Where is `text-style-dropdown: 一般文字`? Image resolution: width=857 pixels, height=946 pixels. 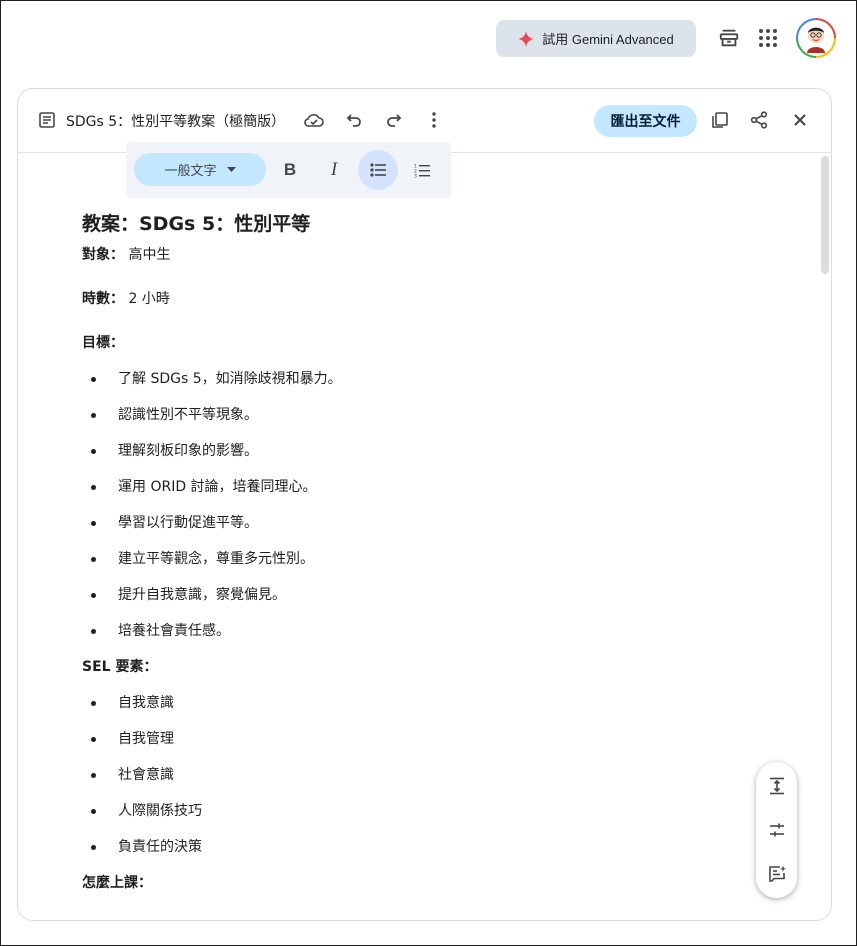
text-style-dropdown: 一般文字 is located at coordinates (200, 169).